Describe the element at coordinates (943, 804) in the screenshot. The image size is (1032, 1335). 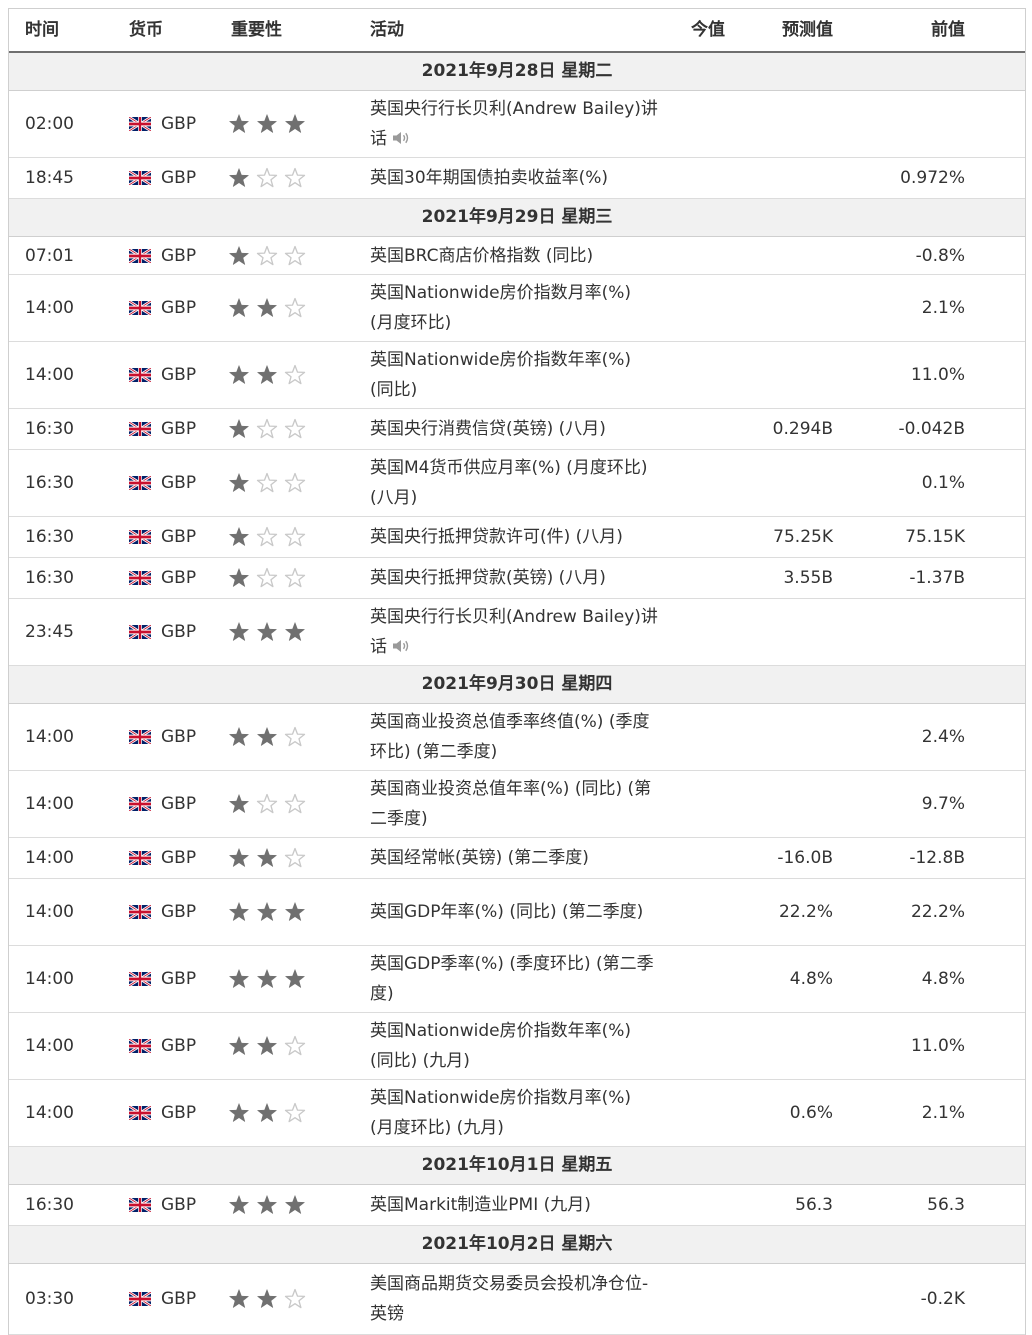
I see `event-previous: 9.7%` at that location.